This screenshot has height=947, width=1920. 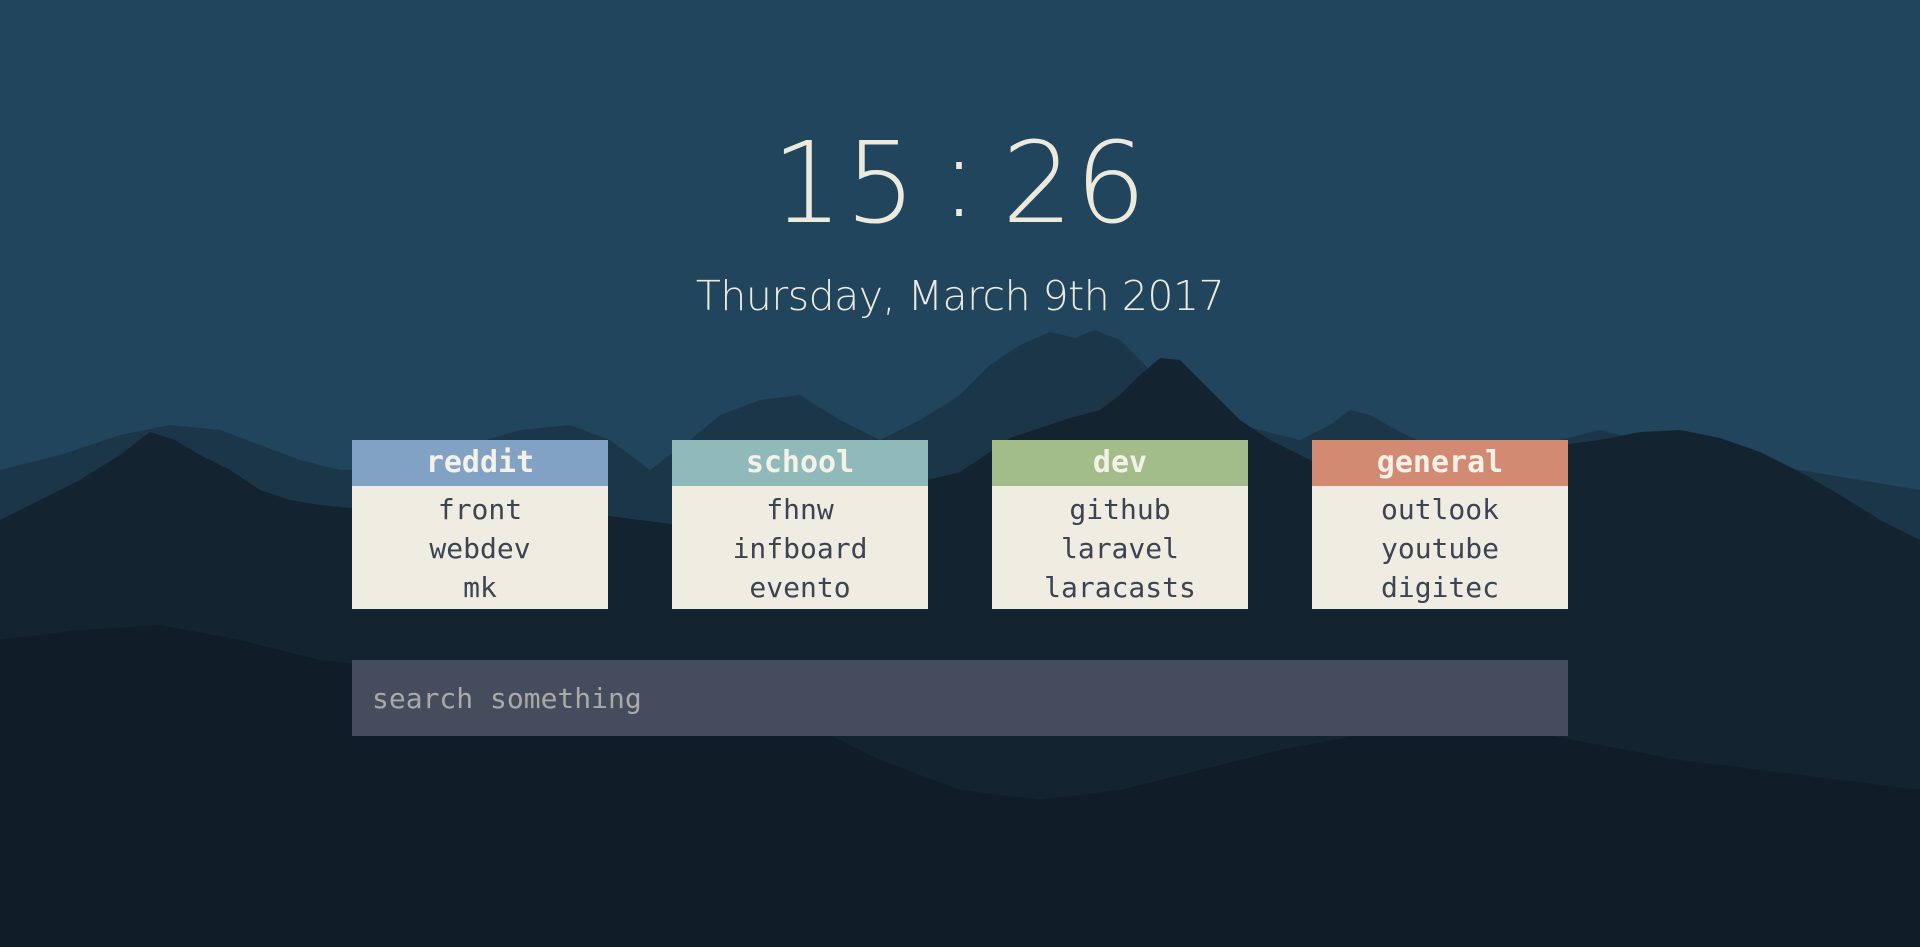 What do you see at coordinates (480, 509) in the screenshot?
I see `bookmark-link-front: front` at bounding box center [480, 509].